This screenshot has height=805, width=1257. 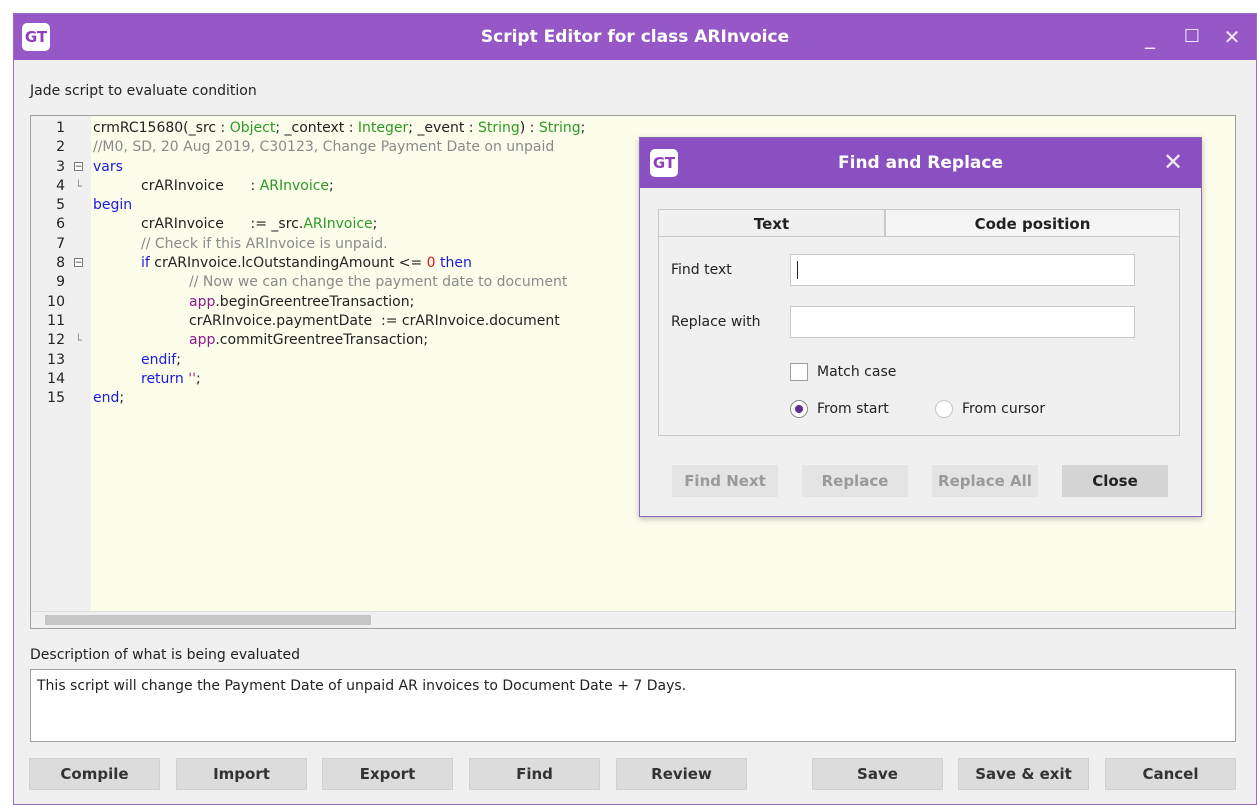 I want to click on import-button: Import, so click(x=241, y=774).